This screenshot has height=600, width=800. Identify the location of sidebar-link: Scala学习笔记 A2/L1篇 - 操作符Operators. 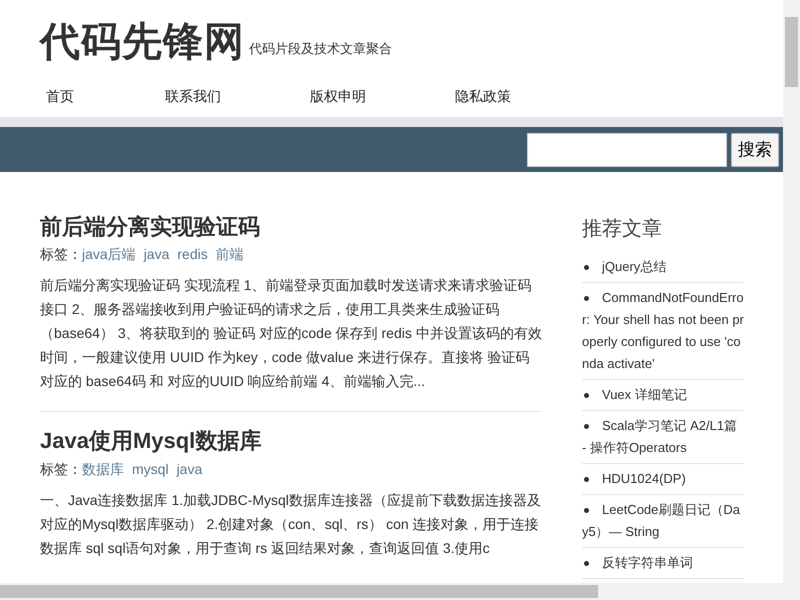
(663, 437).